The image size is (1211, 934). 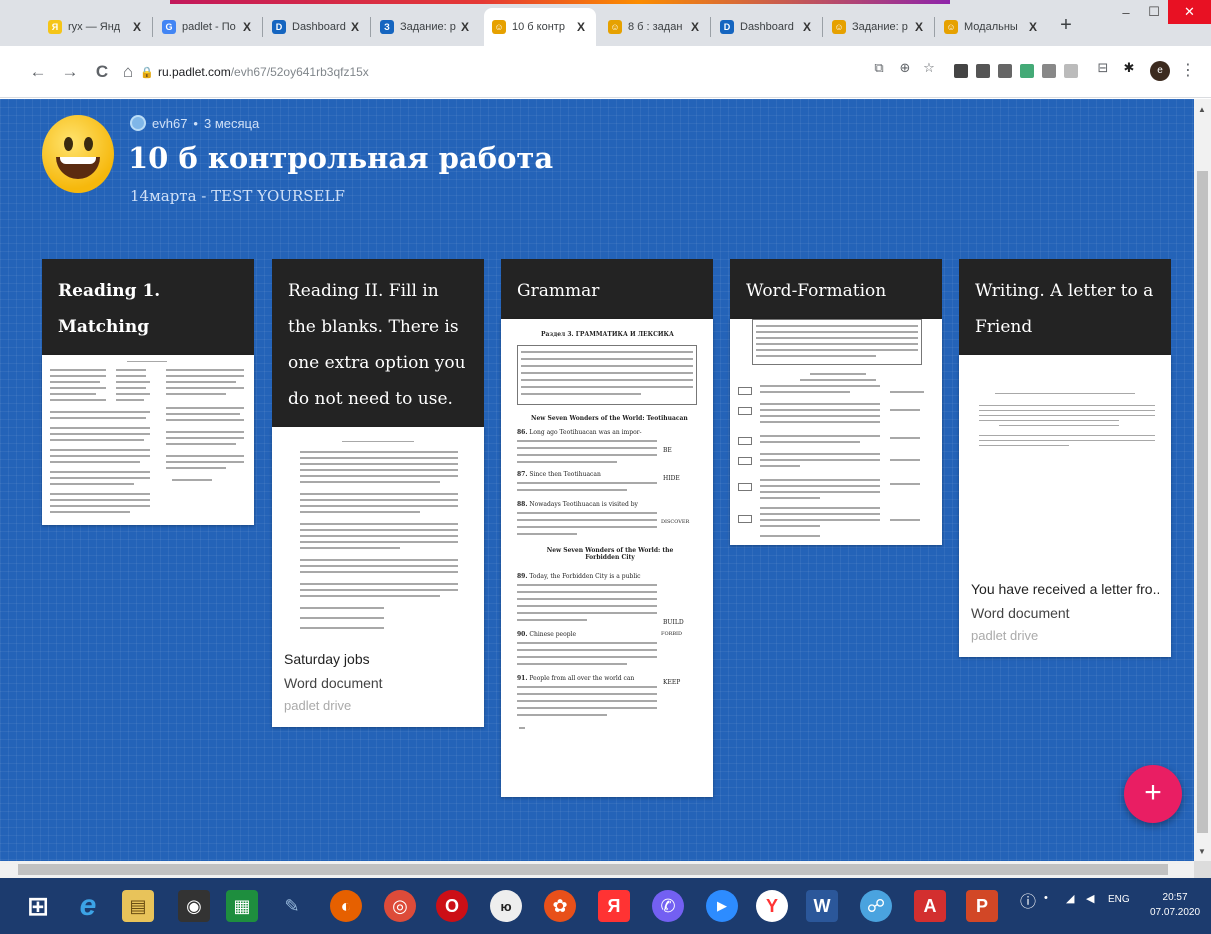 What do you see at coordinates (905, 68) in the screenshot?
I see `zoom-icon: ⊕` at bounding box center [905, 68].